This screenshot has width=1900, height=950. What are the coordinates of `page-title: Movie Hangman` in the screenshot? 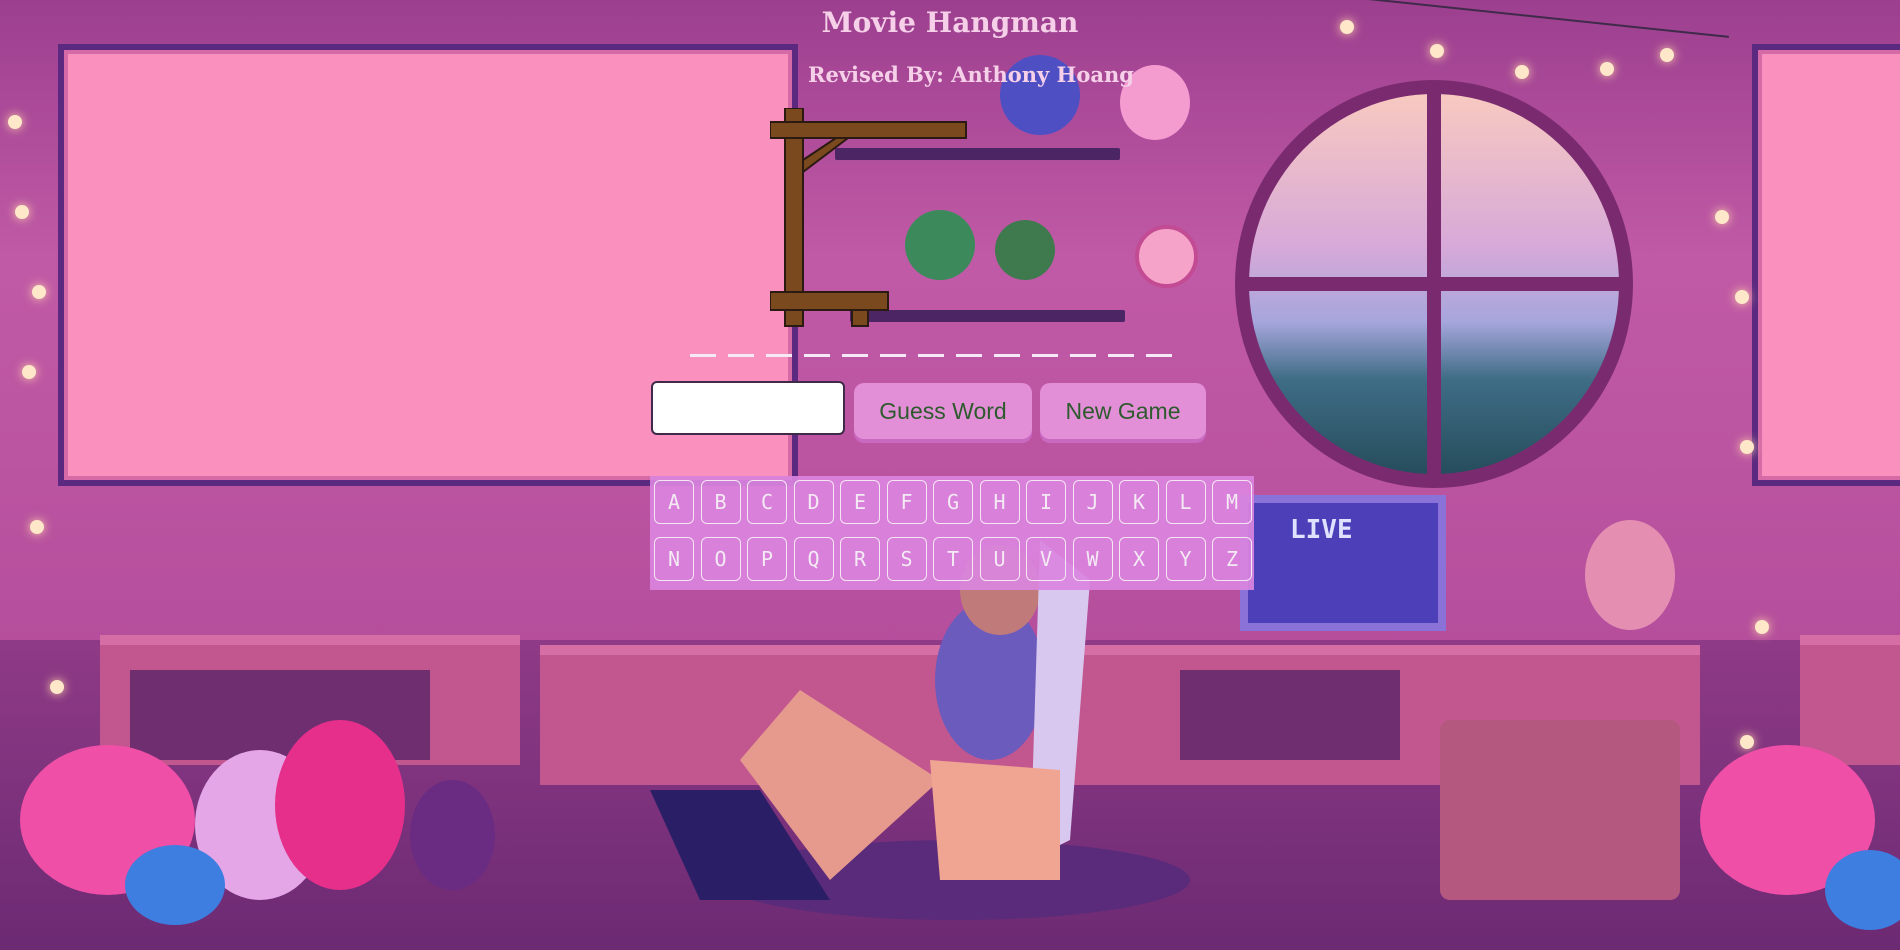 It's located at (950, 22).